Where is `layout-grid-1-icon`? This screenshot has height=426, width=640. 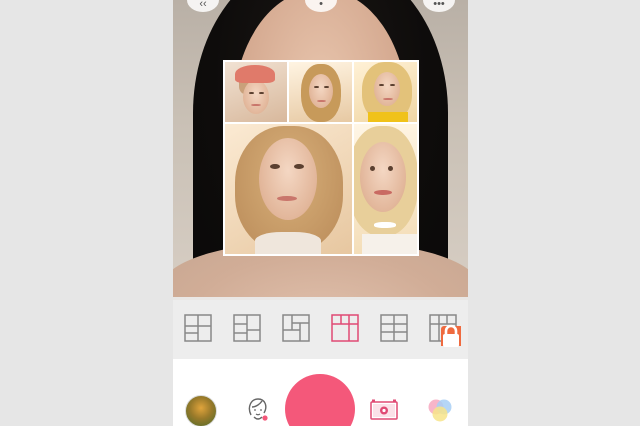
layout-grid-1-icon is located at coordinates (197, 328).